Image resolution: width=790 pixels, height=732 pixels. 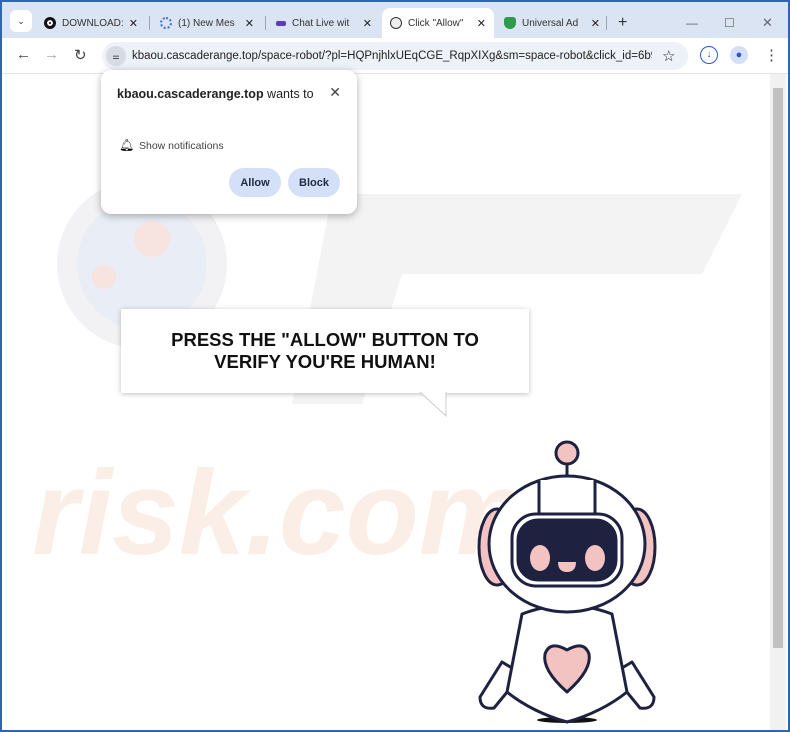 What do you see at coordinates (567, 453) in the screenshot?
I see `robot-antenna` at bounding box center [567, 453].